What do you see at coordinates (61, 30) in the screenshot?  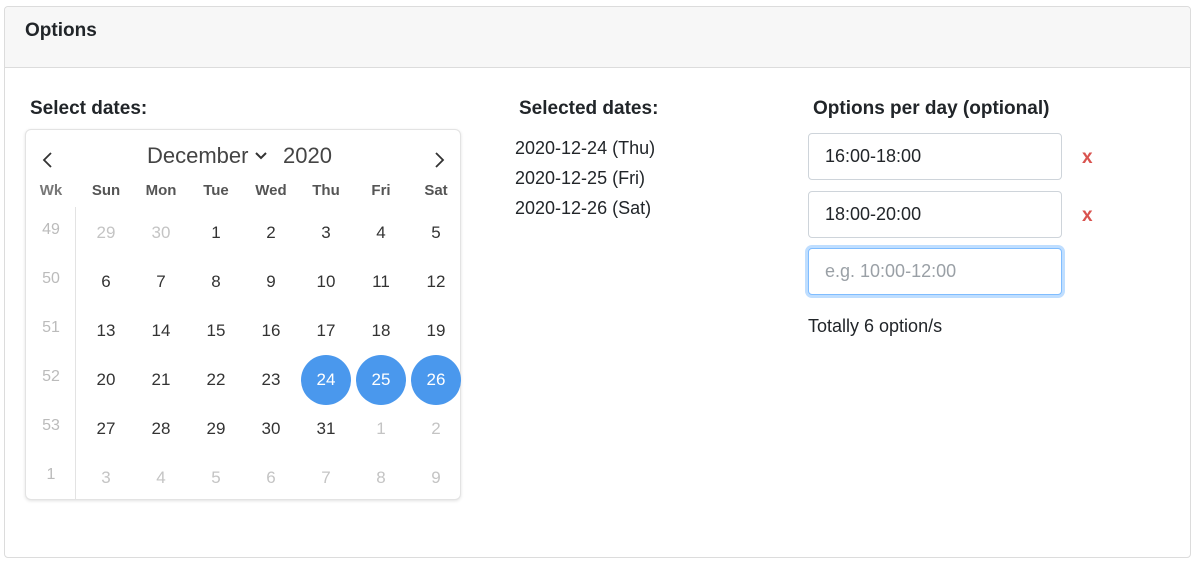 I see `card-title: Options` at bounding box center [61, 30].